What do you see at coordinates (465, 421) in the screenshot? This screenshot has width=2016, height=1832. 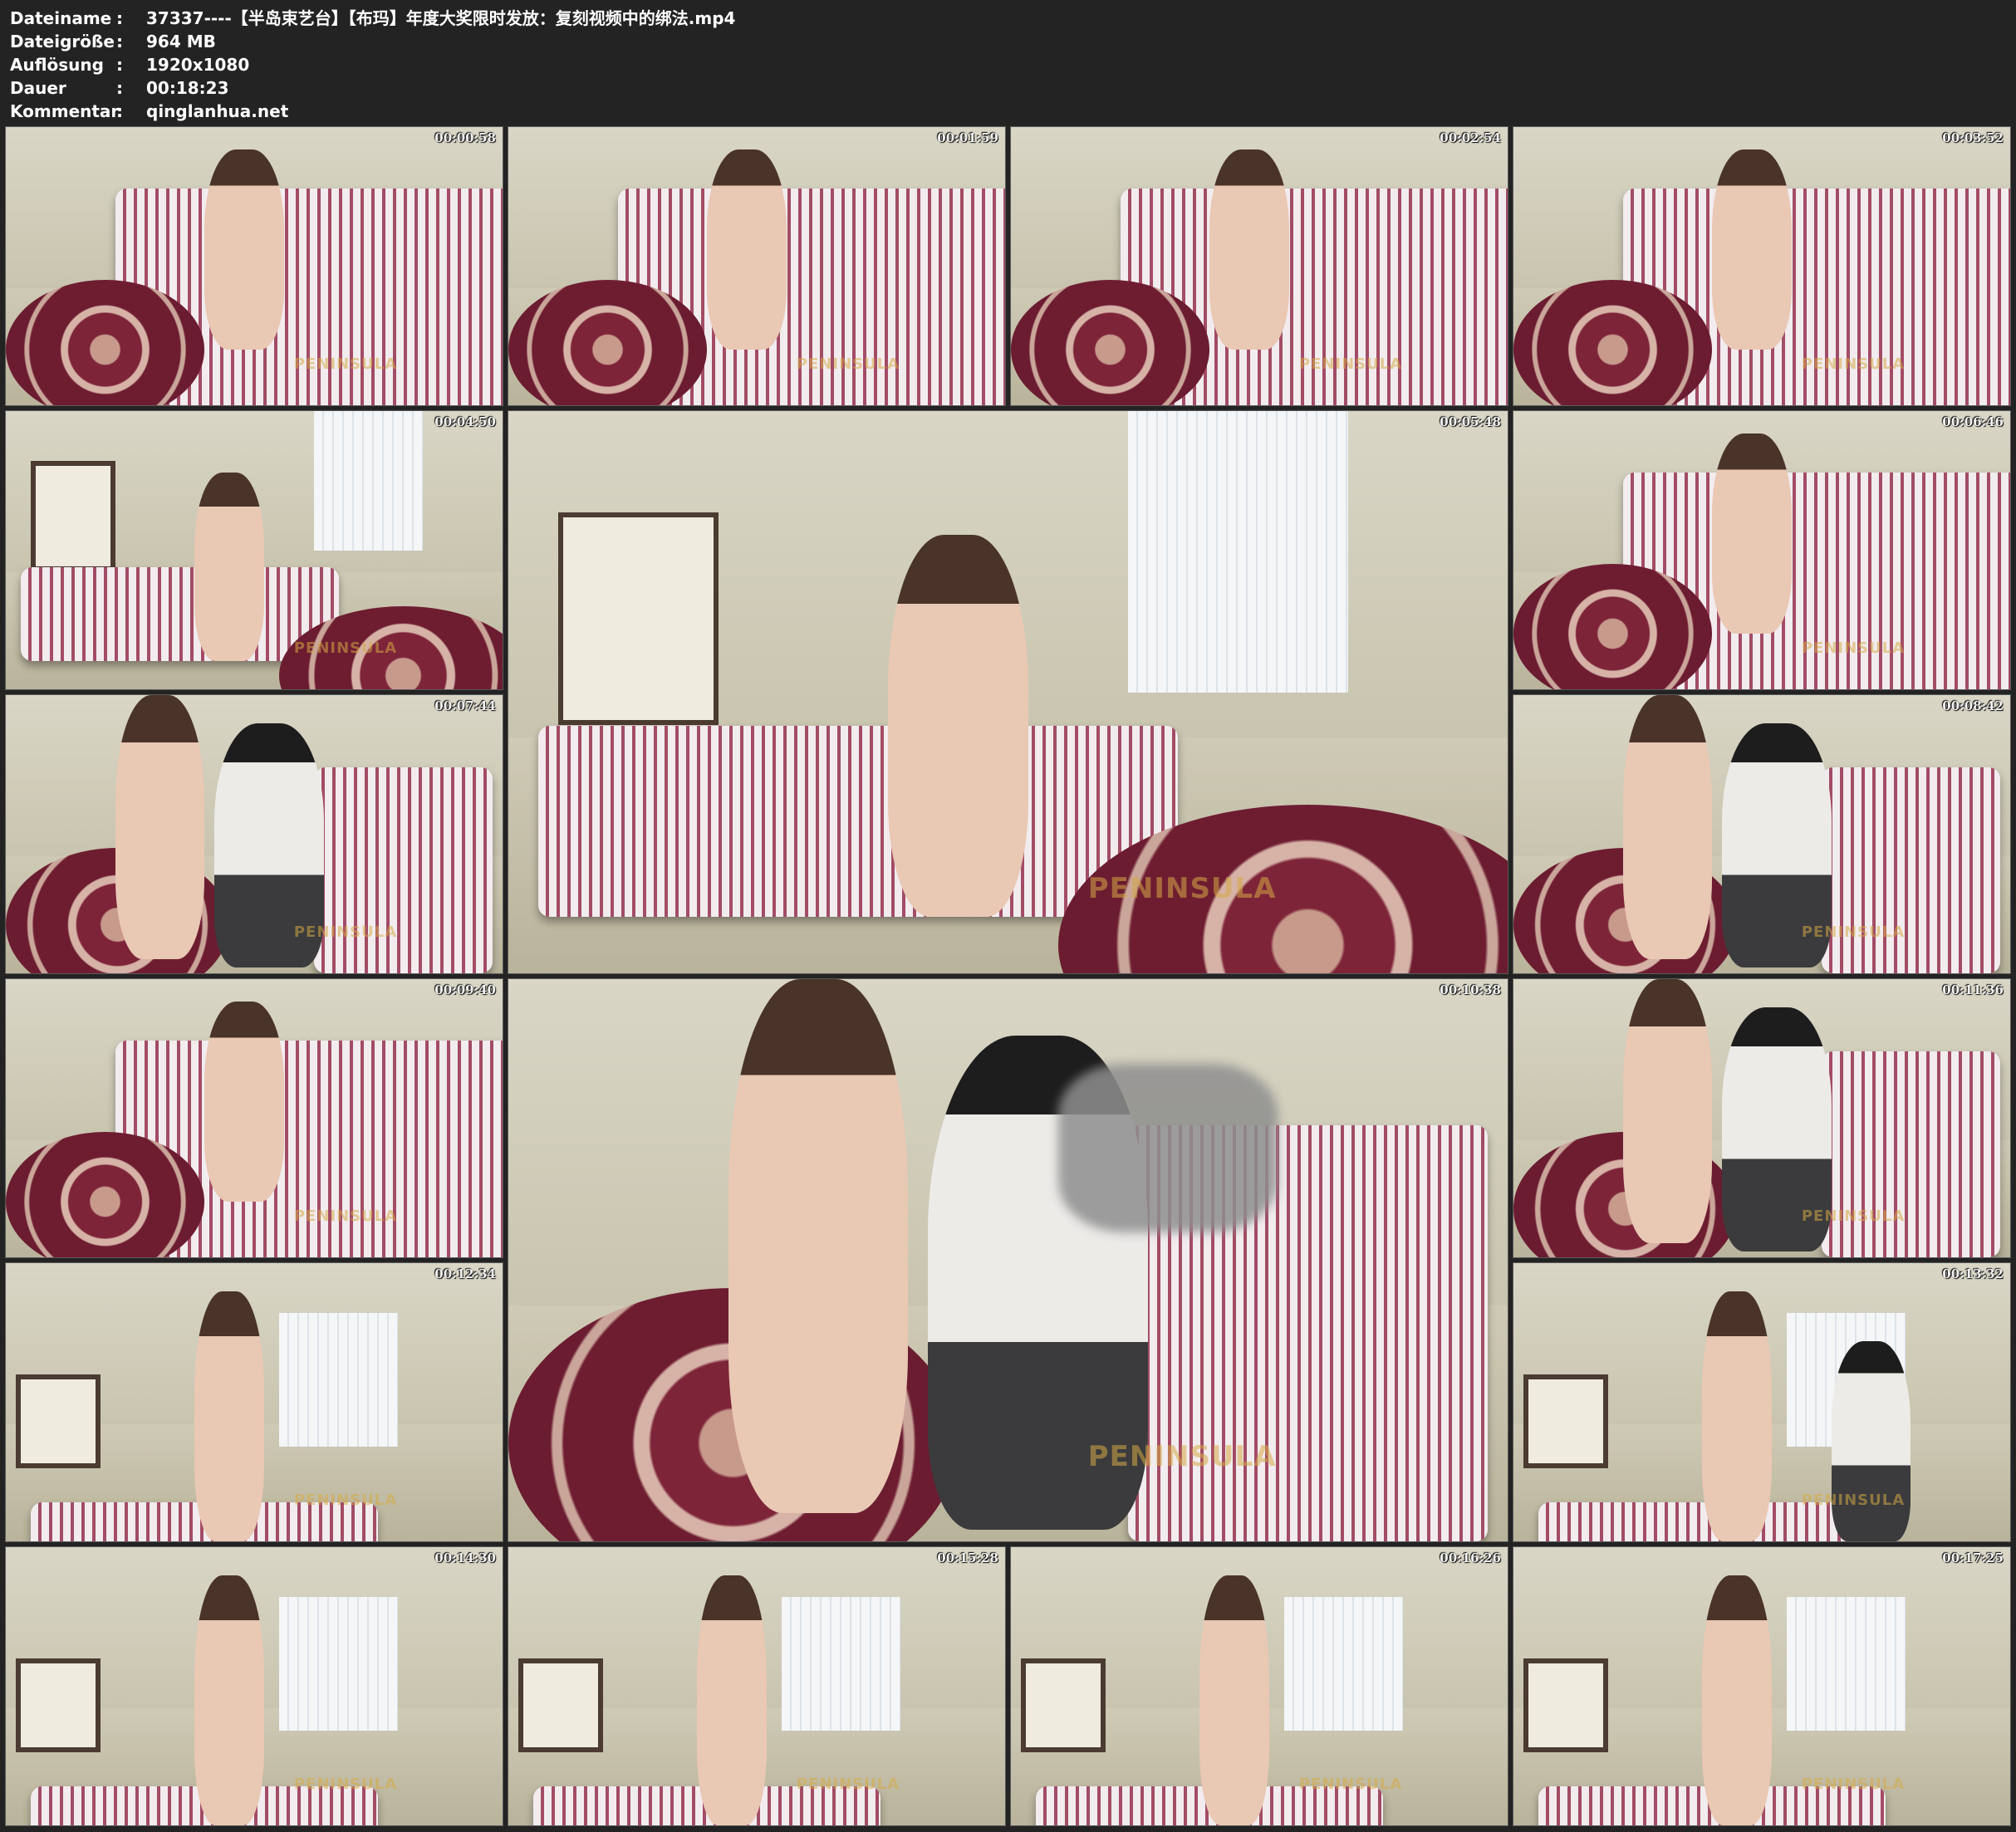 I see `frame-timestamp: 00:04:50` at bounding box center [465, 421].